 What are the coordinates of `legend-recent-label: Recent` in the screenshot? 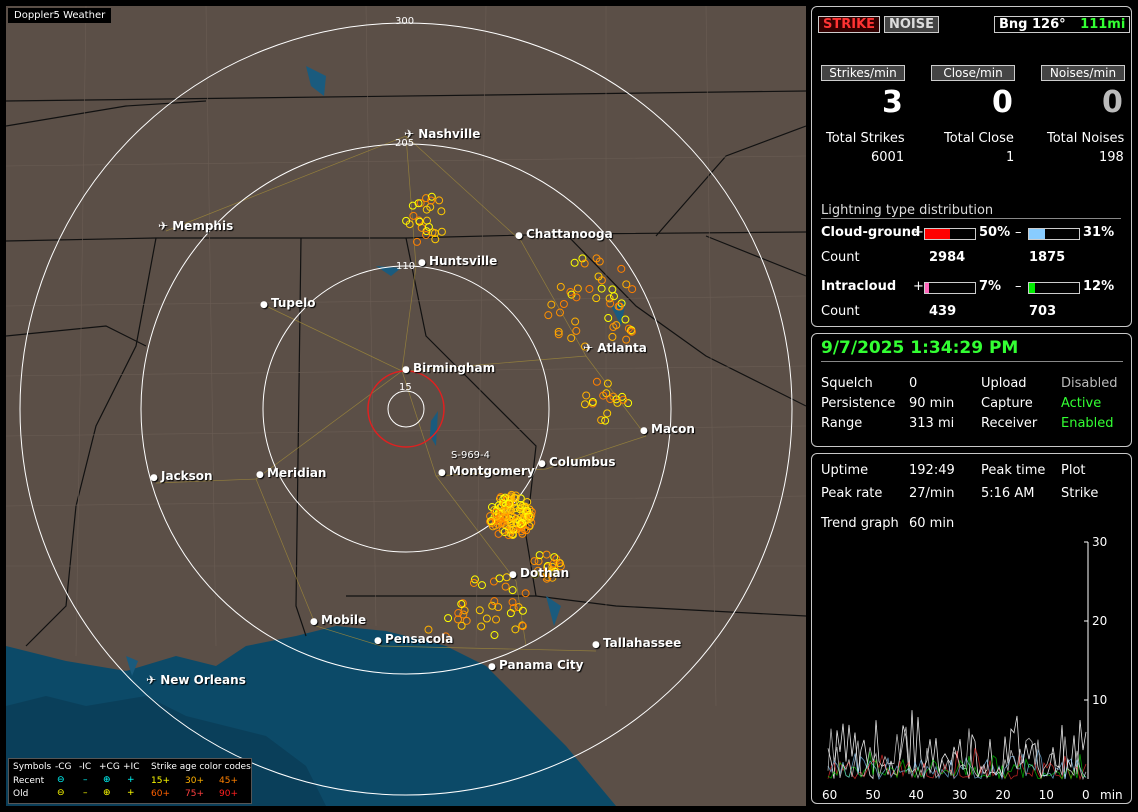 It's located at (29, 781).